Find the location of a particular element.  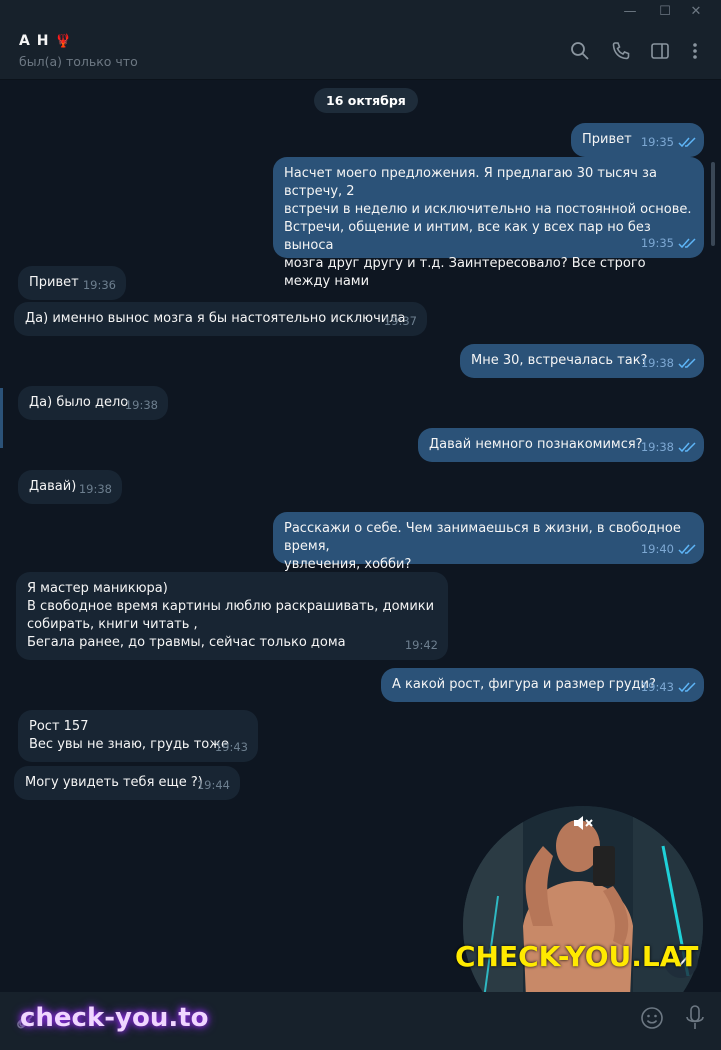

date-separator: 16 октября is located at coordinates (366, 100).